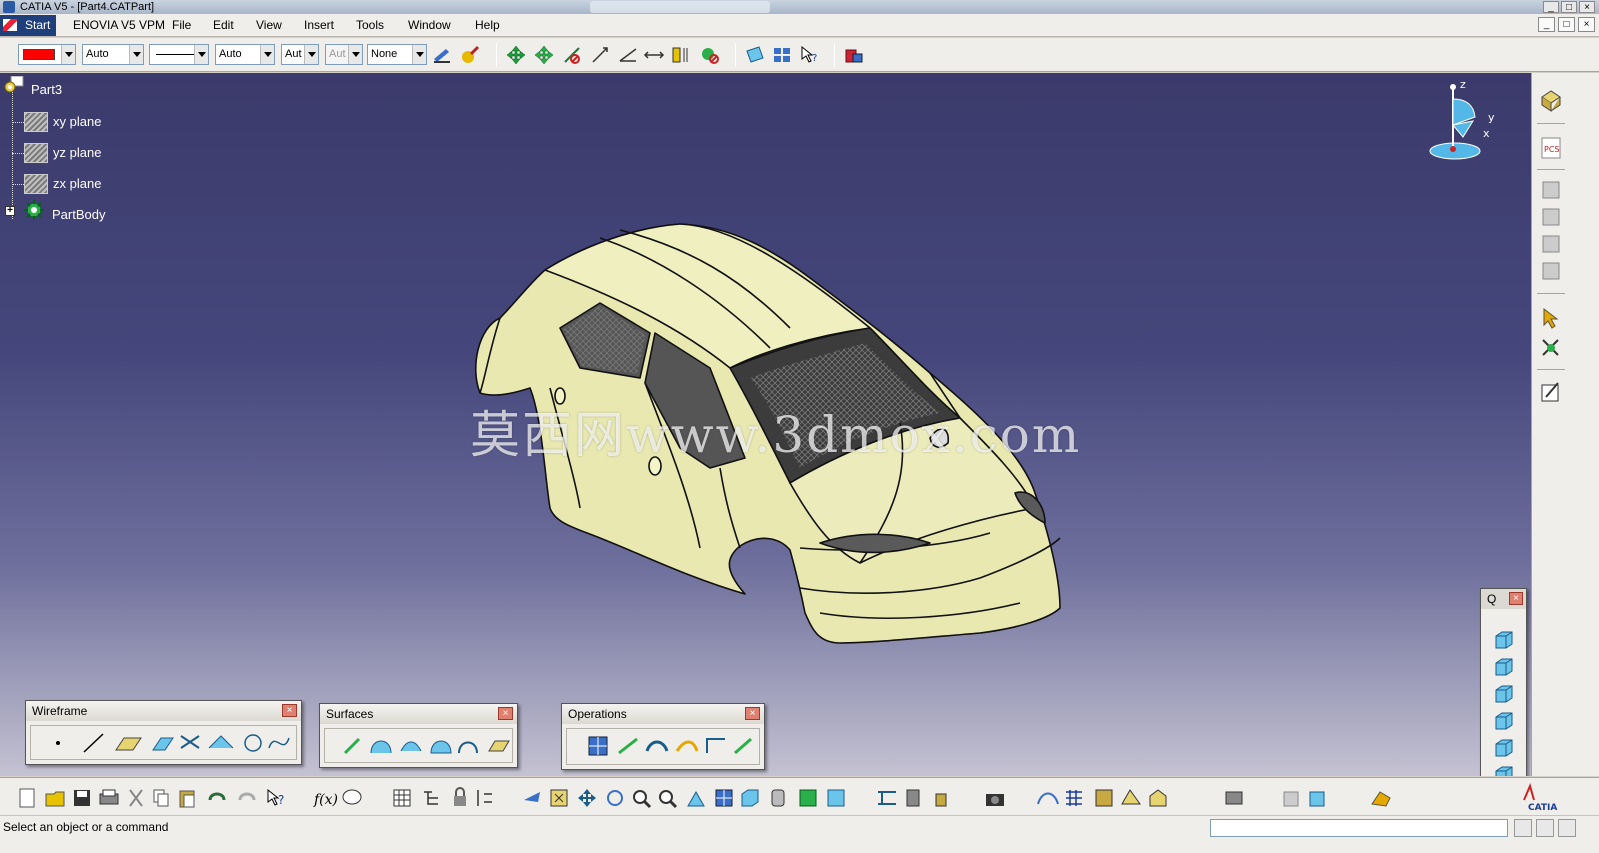 This screenshot has height=853, width=1599. Describe the element at coordinates (352, 746) in the screenshot. I see `extrude-icon` at that location.